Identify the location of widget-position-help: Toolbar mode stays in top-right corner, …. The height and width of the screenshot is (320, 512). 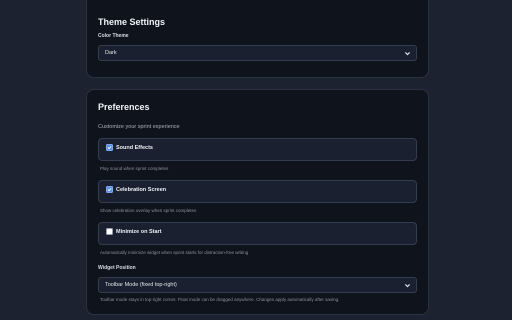
(220, 299).